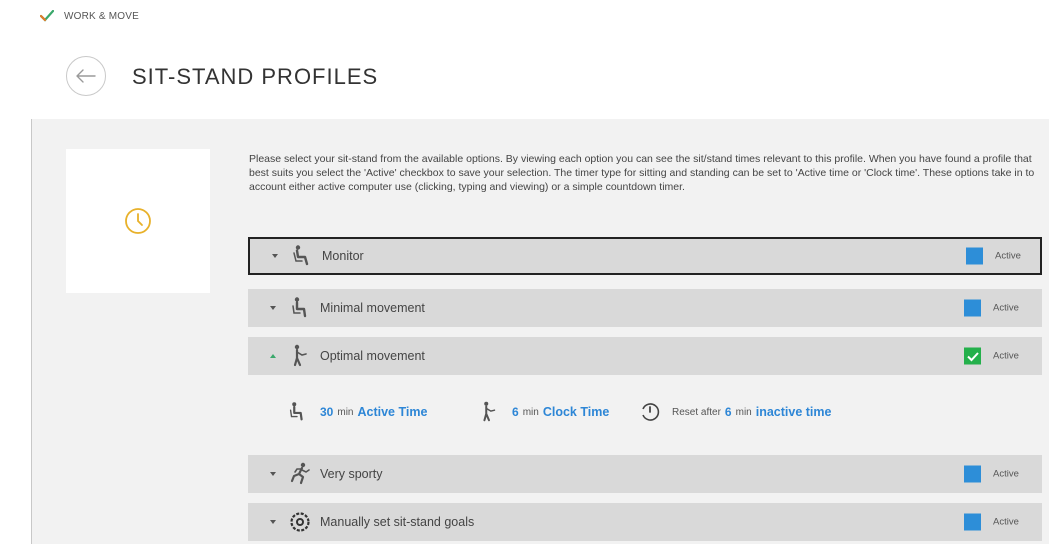  What do you see at coordinates (576, 412) in the screenshot?
I see `stand-timer-type: Clock Time` at bounding box center [576, 412].